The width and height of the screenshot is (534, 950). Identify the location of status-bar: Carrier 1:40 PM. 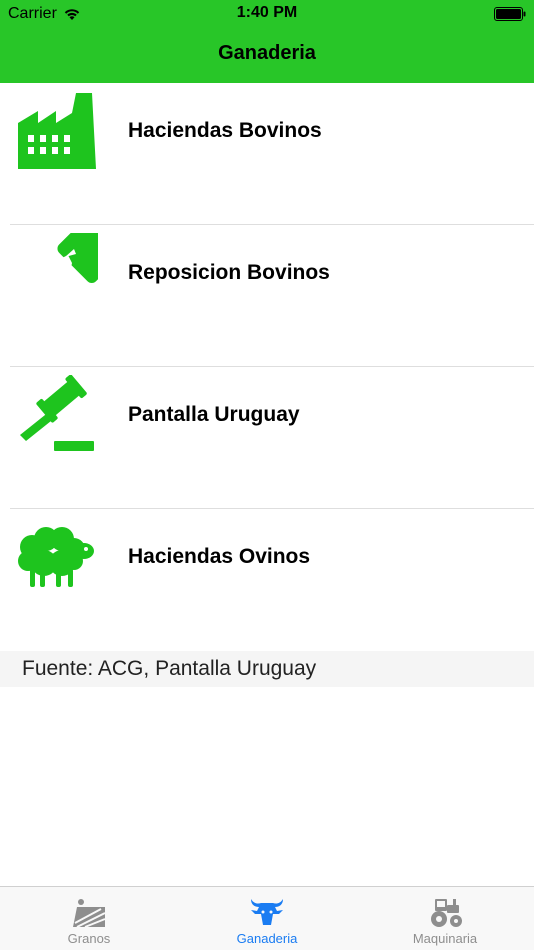
(267, 15).